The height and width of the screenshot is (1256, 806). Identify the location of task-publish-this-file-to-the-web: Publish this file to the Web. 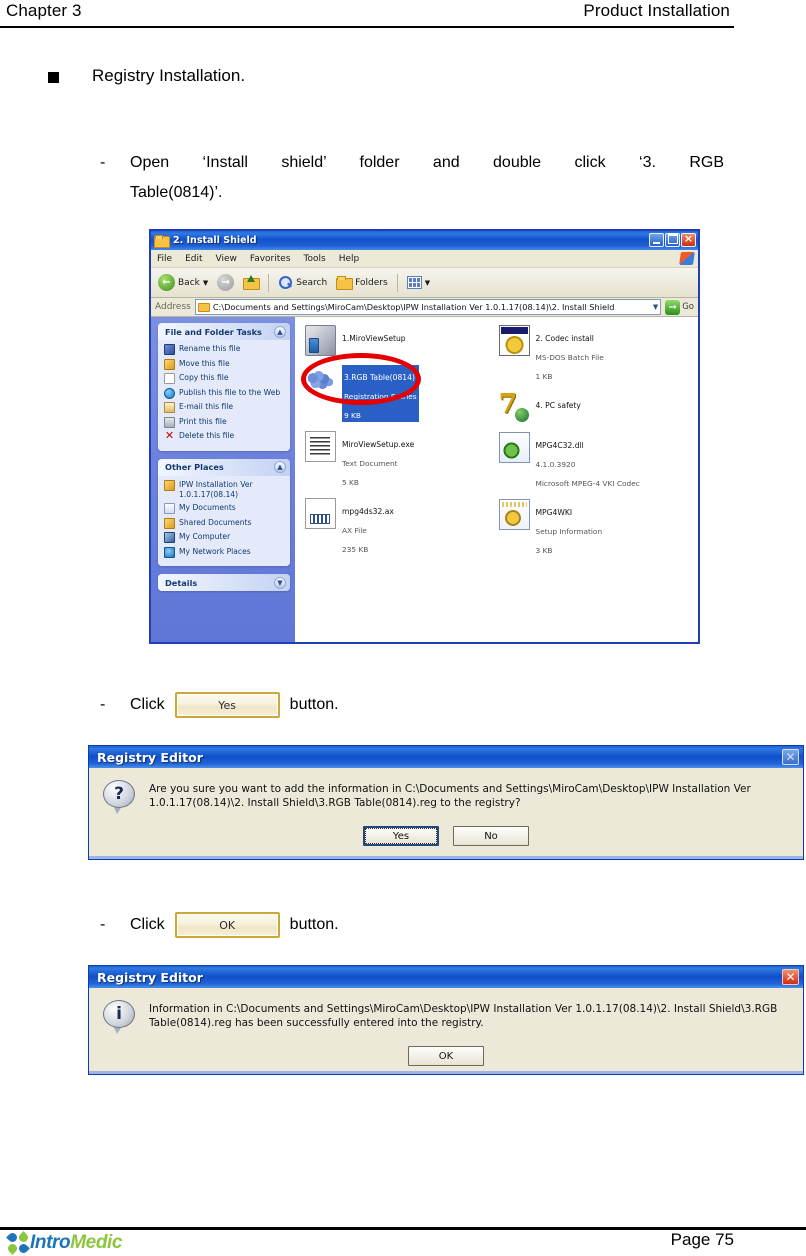
(225, 393).